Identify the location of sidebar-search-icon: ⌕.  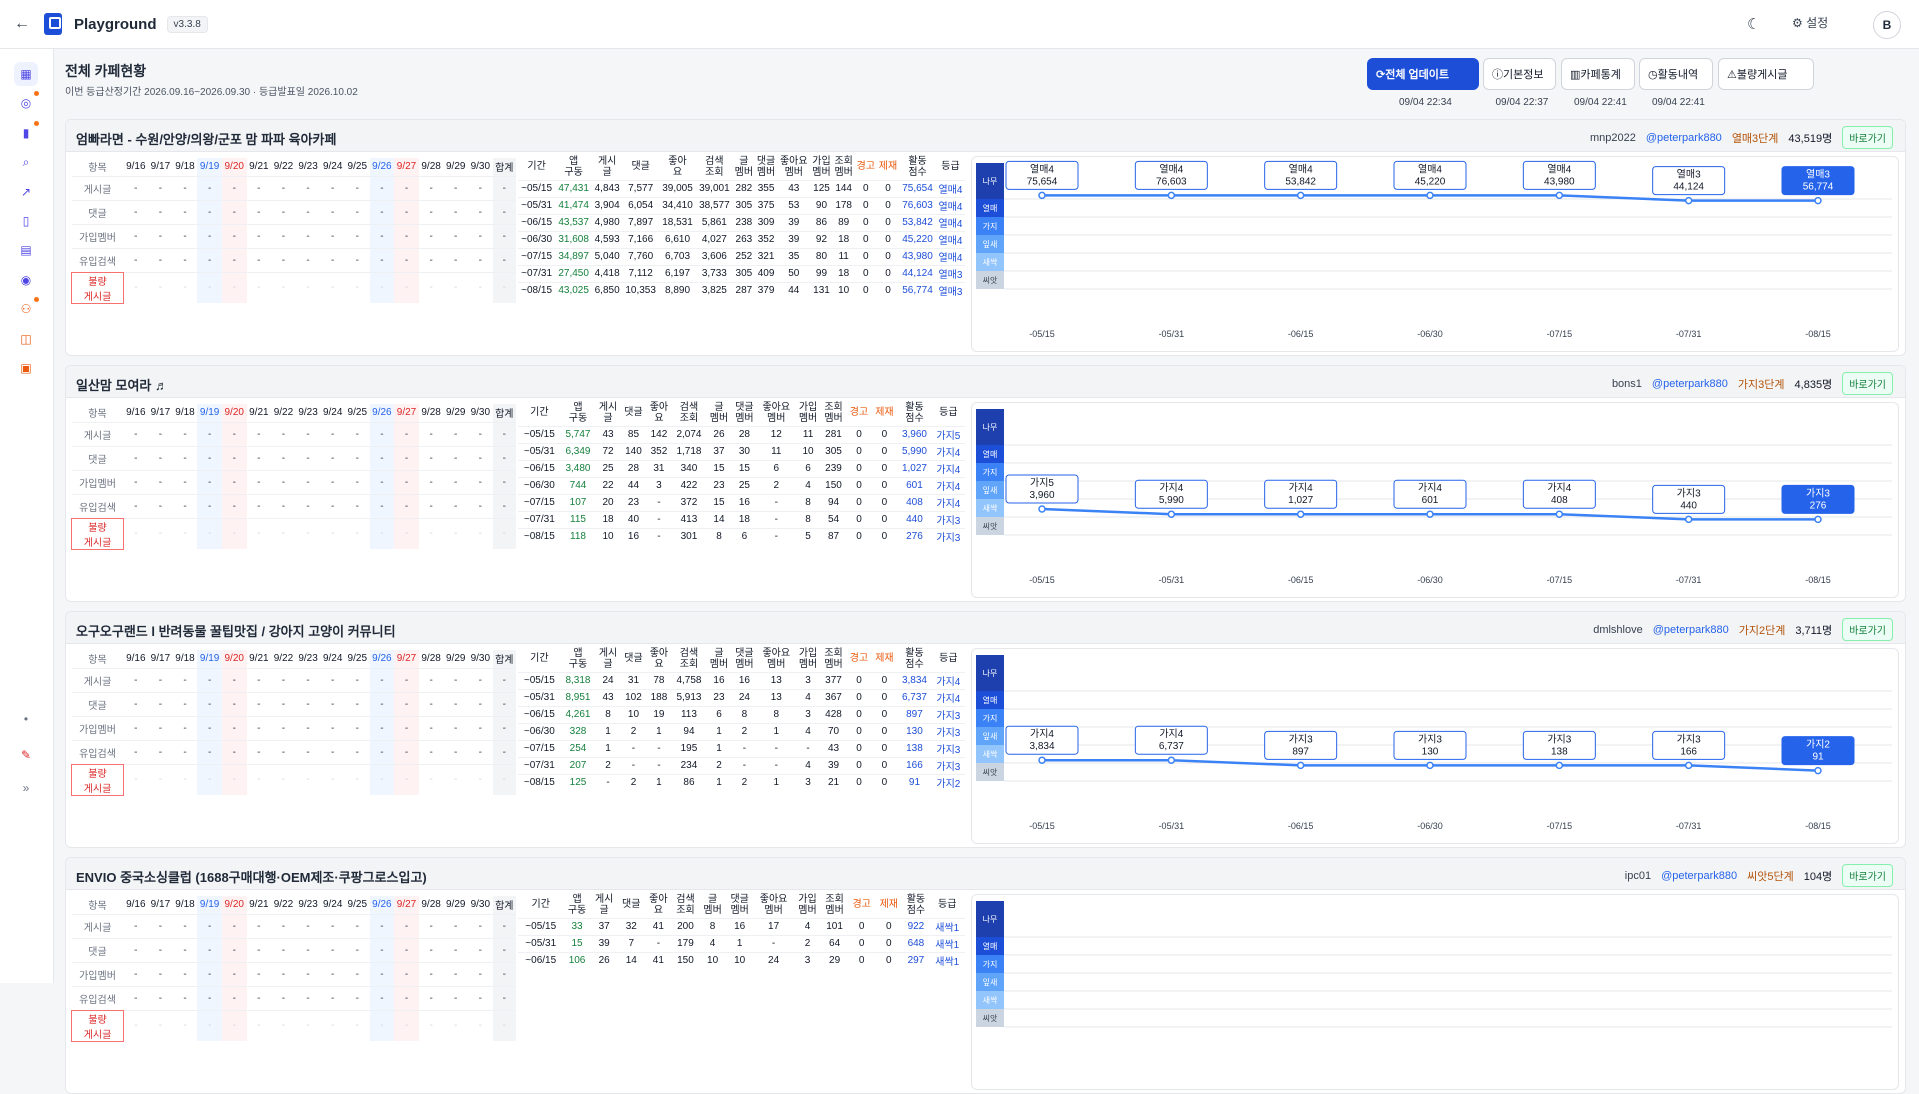
(26, 162).